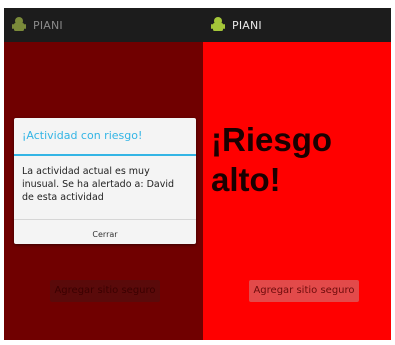 This screenshot has height=345, width=395. Describe the element at coordinates (218, 24) in the screenshot. I see `android-icon` at that location.